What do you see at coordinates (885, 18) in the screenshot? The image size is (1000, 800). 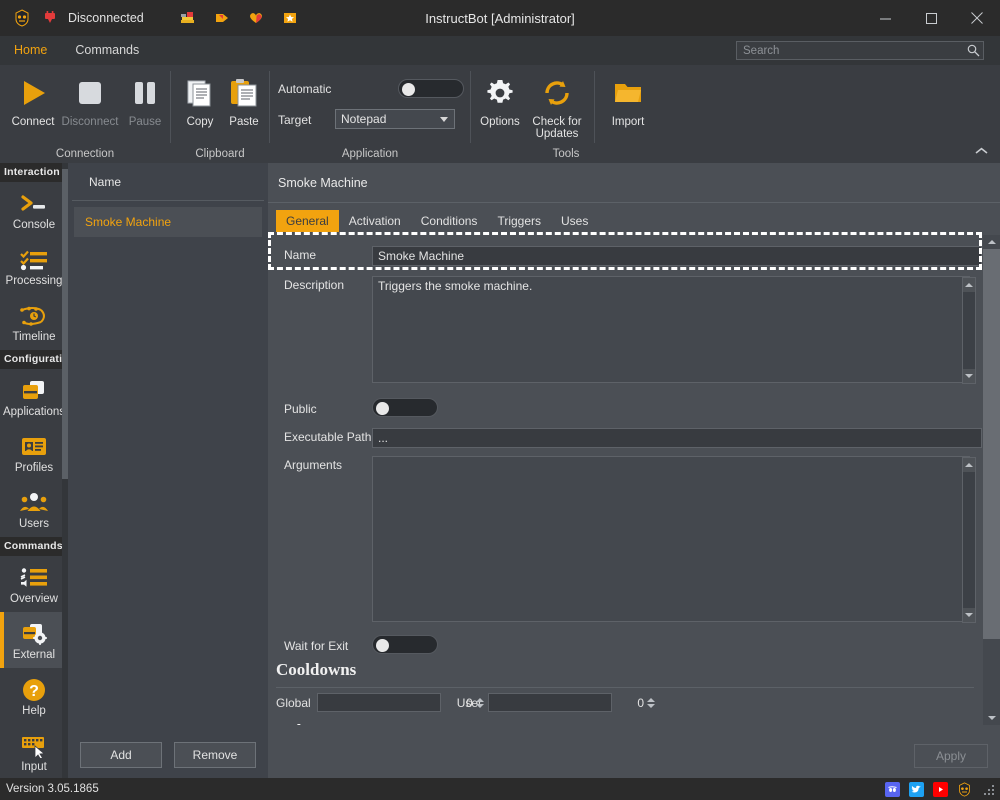 I see `minimize-button` at bounding box center [885, 18].